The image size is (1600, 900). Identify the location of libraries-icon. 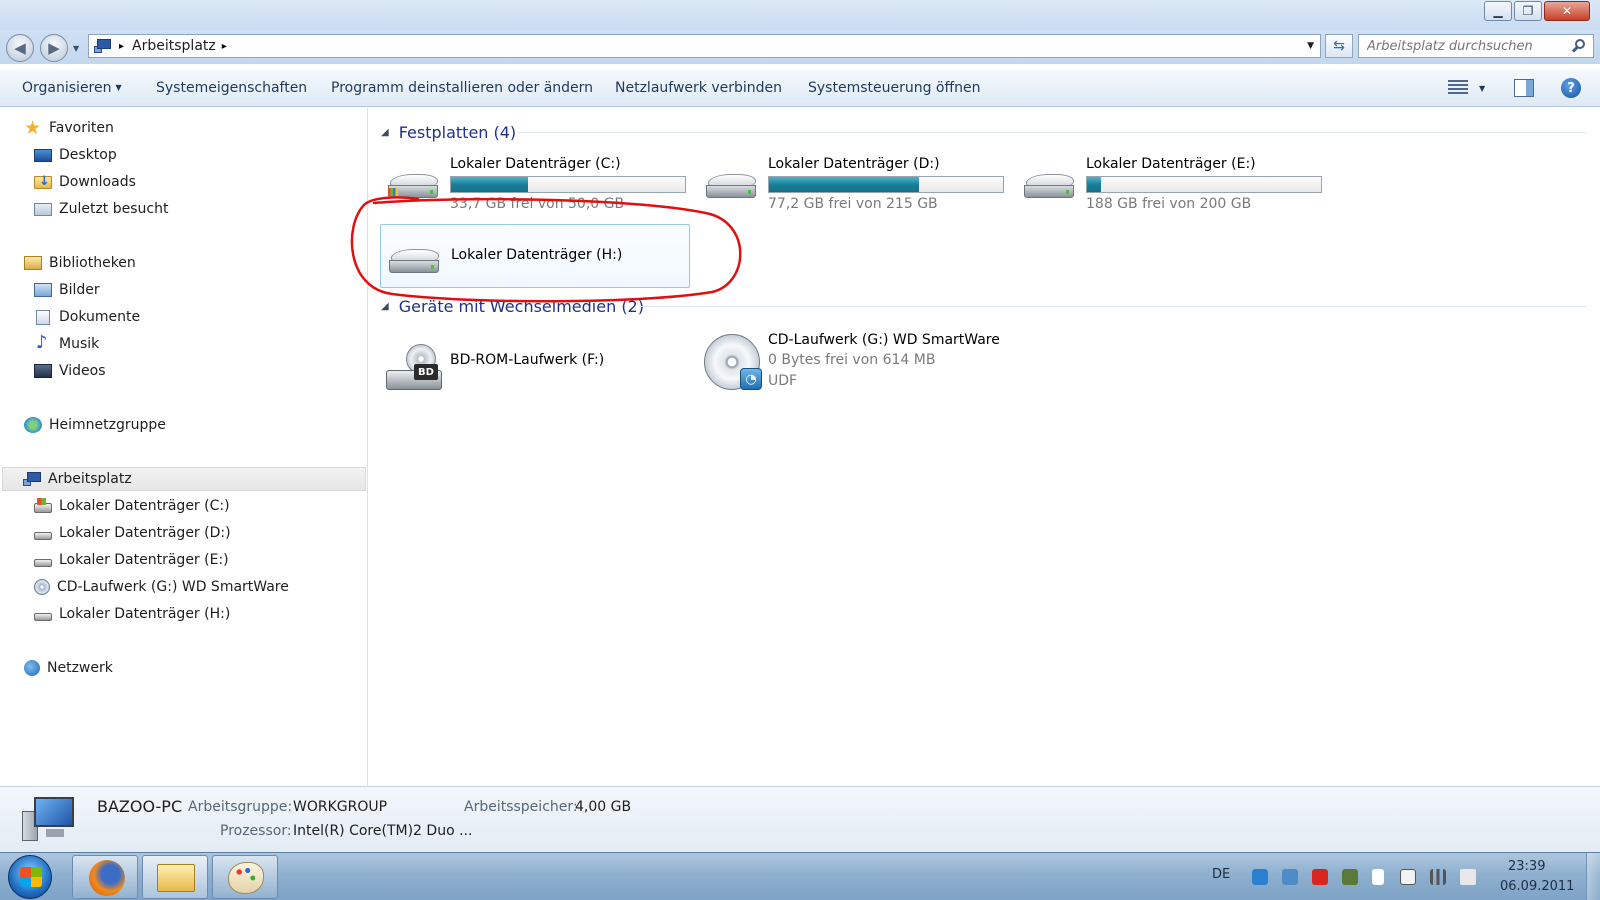
(33, 263).